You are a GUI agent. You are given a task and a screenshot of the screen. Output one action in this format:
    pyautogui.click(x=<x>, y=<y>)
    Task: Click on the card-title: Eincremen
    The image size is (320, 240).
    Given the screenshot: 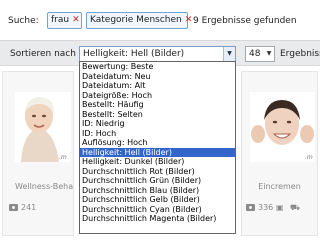 What is the action you would take?
    pyautogui.click(x=279, y=186)
    